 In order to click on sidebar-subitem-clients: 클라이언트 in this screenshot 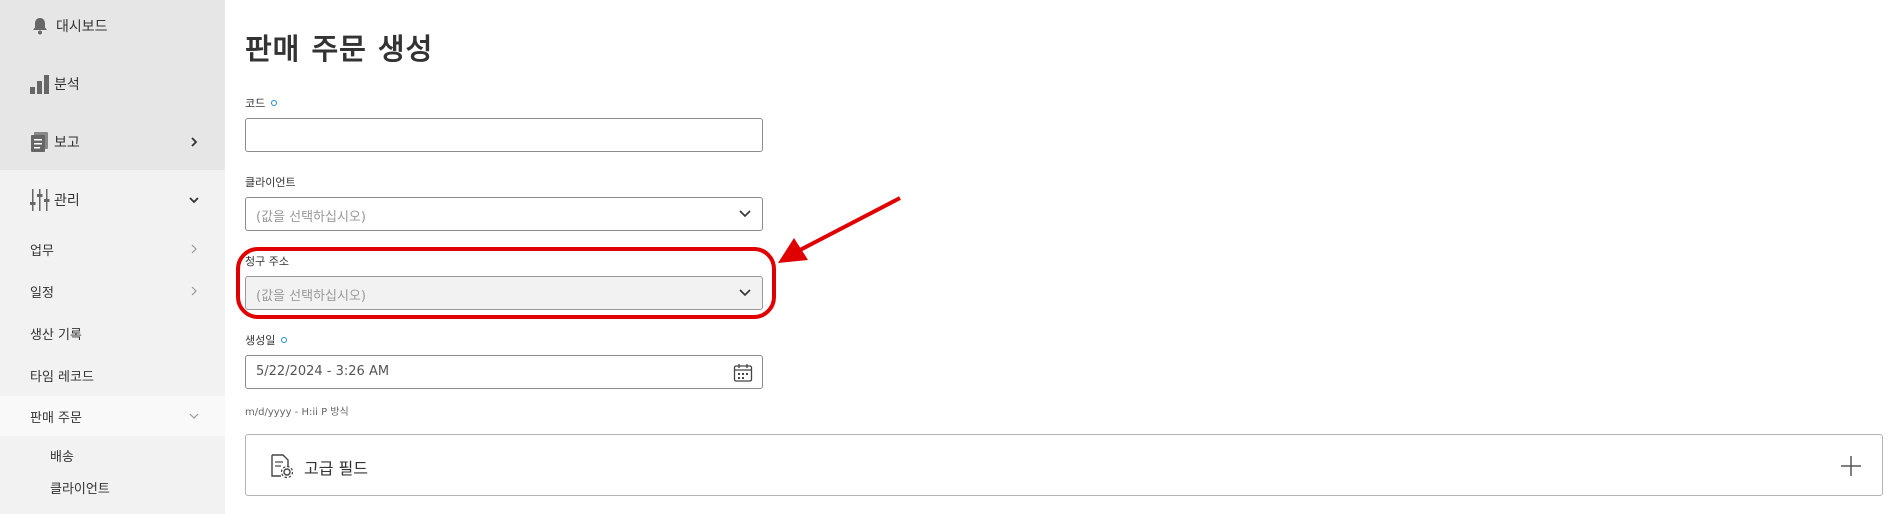, I will do `click(112, 487)`.